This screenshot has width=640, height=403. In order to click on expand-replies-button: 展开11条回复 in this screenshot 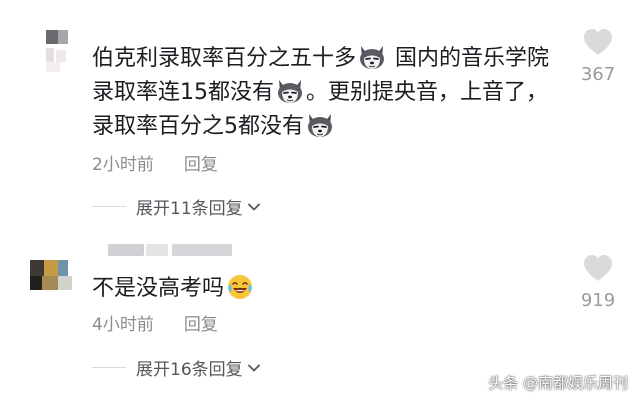, I will do `click(176, 206)`.